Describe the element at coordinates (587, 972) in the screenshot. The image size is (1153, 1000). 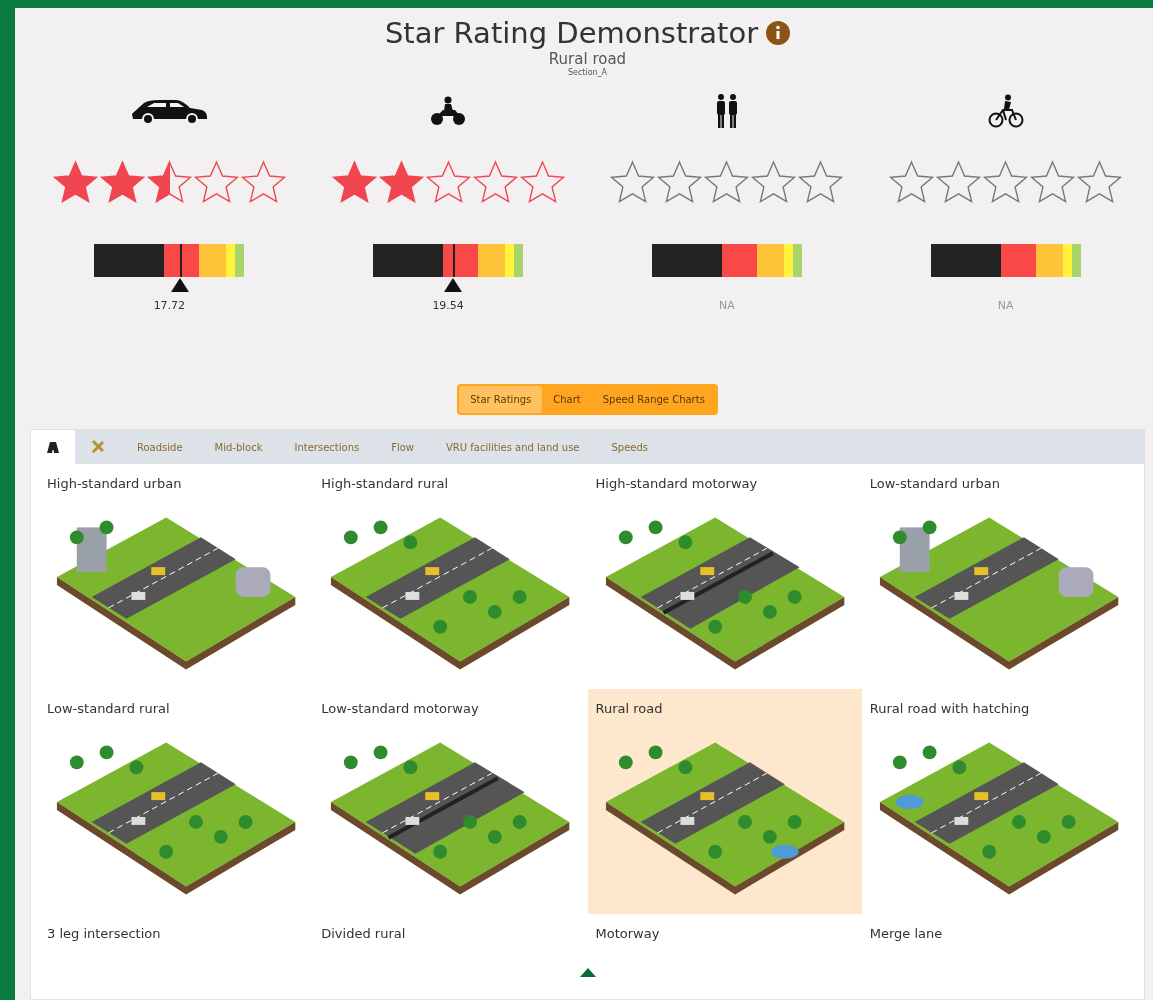
I see `caret-up-icon` at that location.